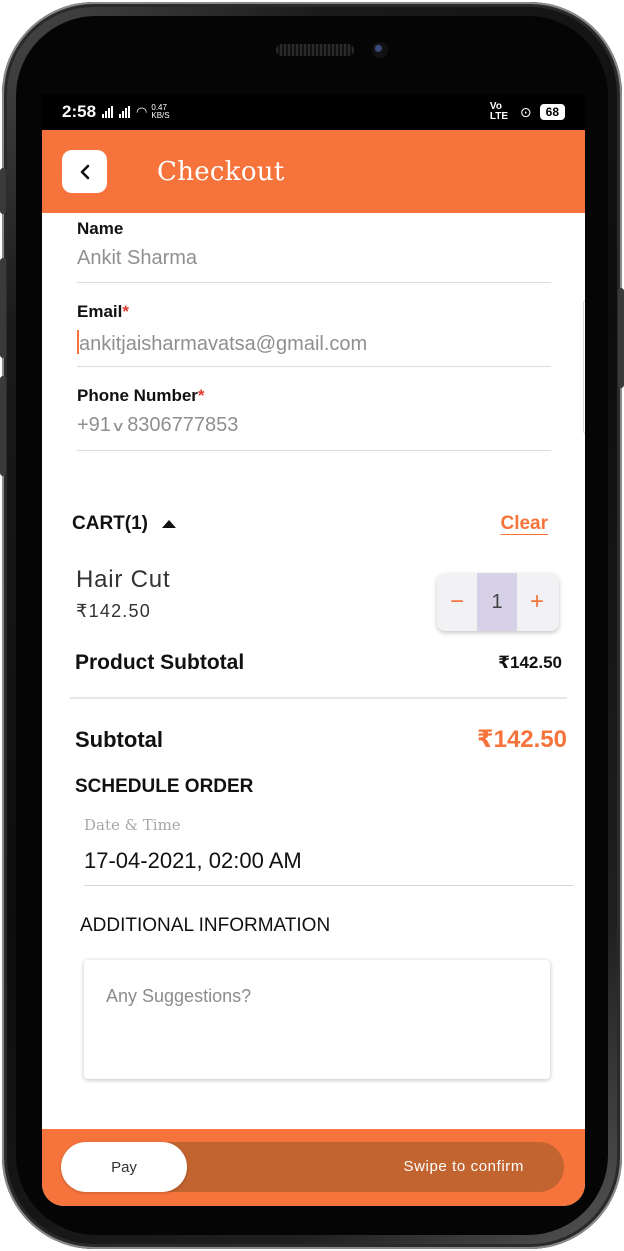  I want to click on suggestions-textarea: Any Suggestions?, so click(317, 1019).